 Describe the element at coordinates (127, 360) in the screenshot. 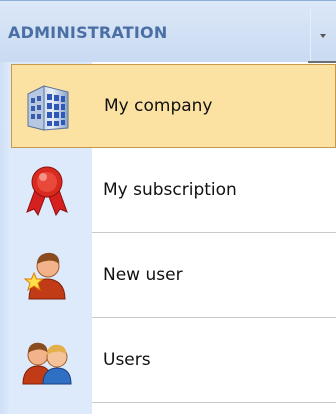

I see `menu-item-label: Users` at that location.